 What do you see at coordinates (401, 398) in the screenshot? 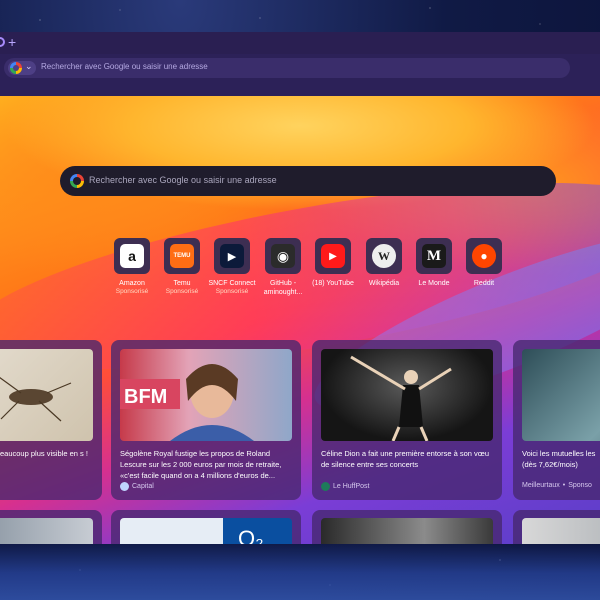
I see `singer-image` at bounding box center [401, 398].